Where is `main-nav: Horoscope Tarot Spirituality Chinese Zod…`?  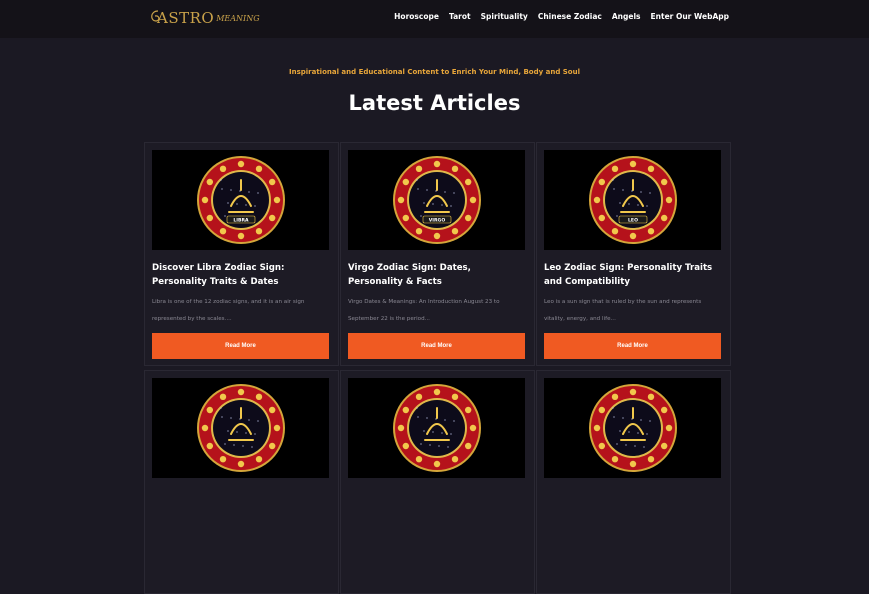 main-nav: Horoscope Tarot Spirituality Chinese Zod… is located at coordinates (561, 16).